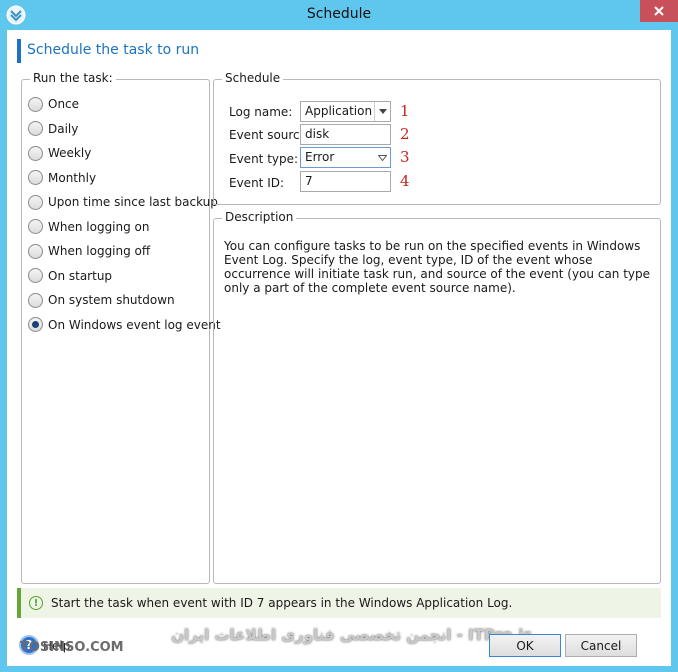  I want to click on run-option-8: On system shutdown, so click(101, 300).